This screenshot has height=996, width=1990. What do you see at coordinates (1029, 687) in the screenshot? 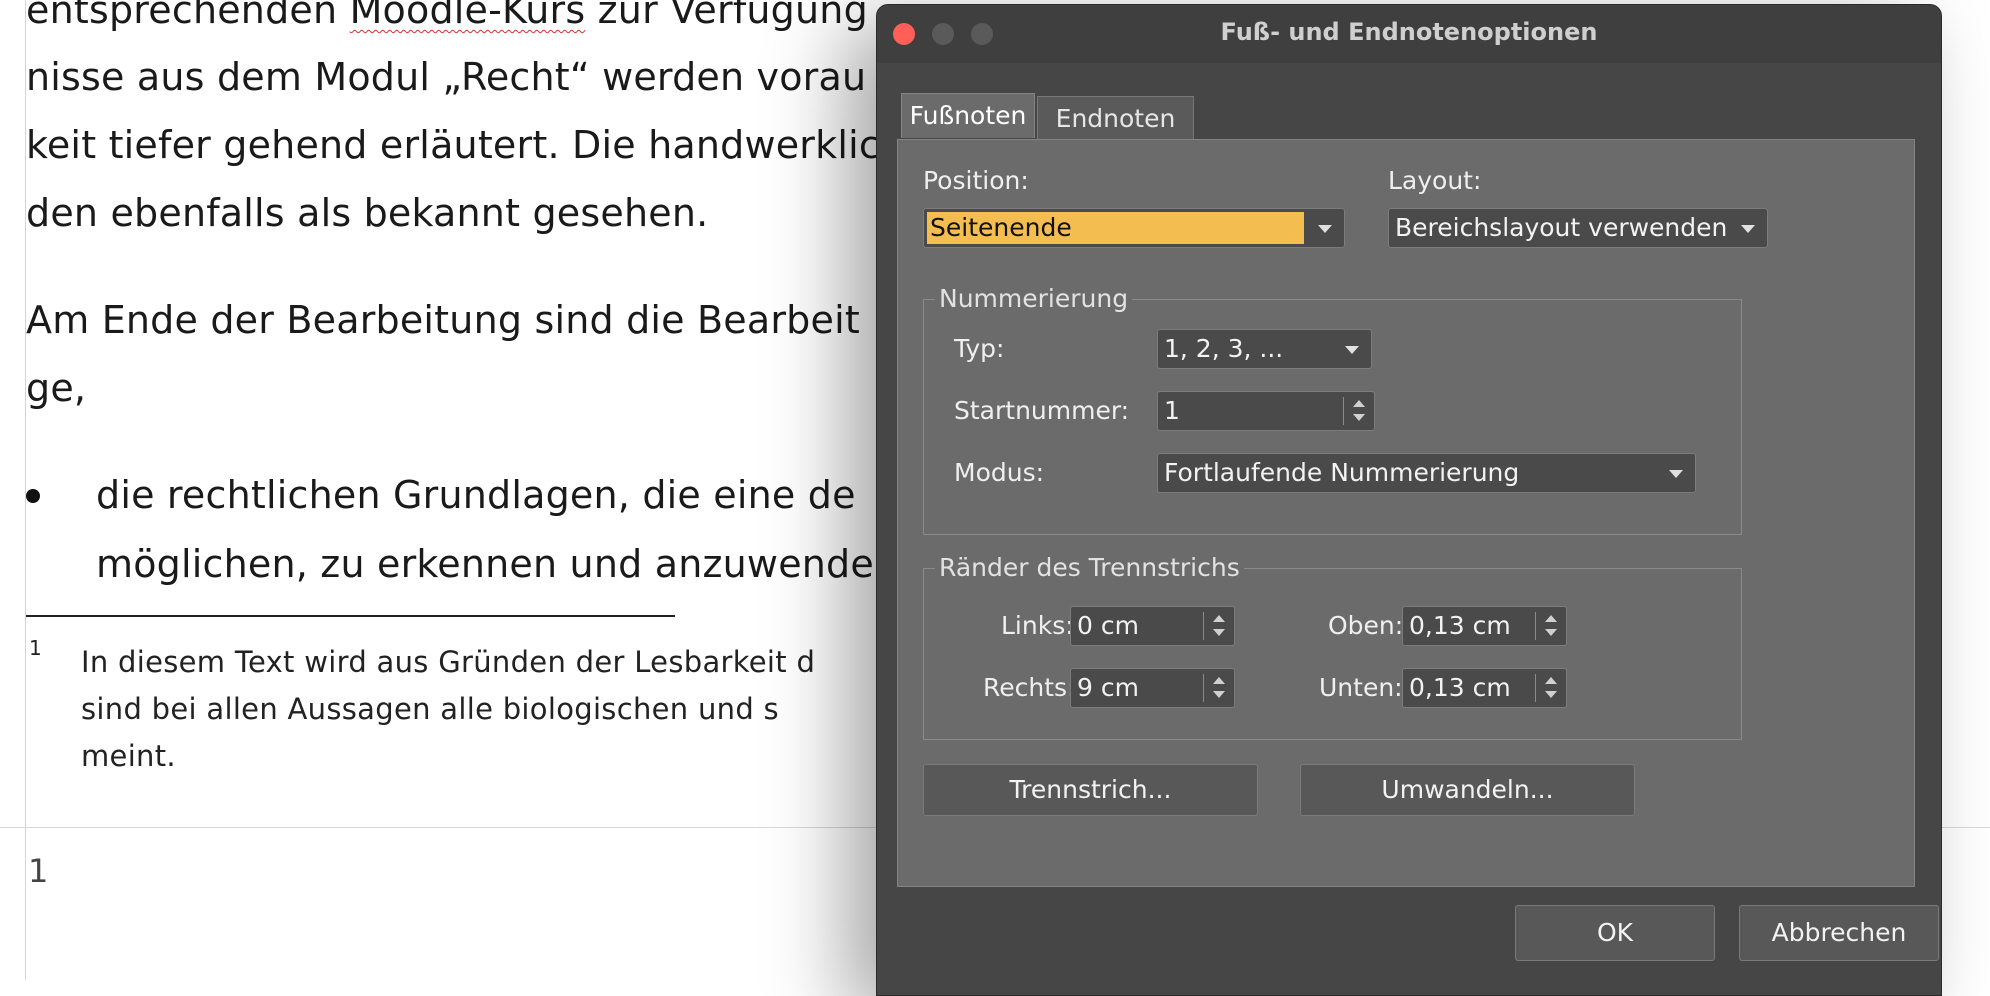
I see `margin-right-label: Rechts:` at bounding box center [1029, 687].